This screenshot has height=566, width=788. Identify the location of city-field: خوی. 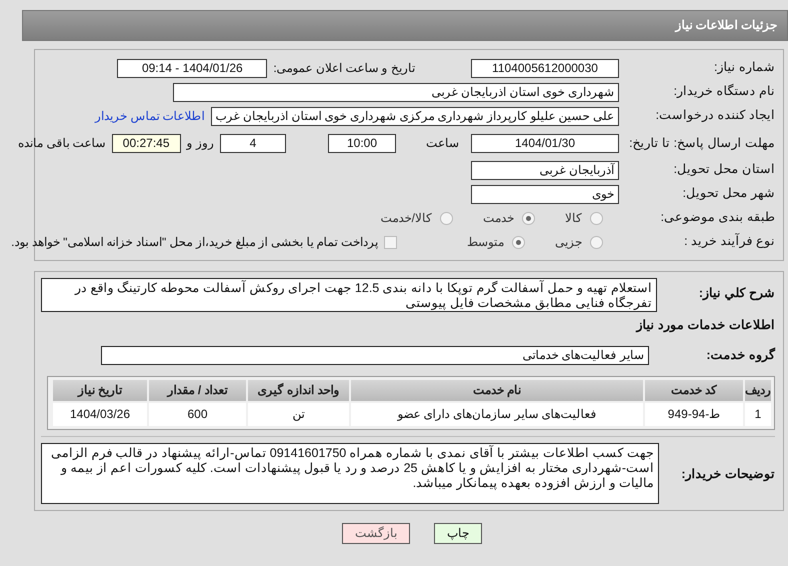
(545, 194).